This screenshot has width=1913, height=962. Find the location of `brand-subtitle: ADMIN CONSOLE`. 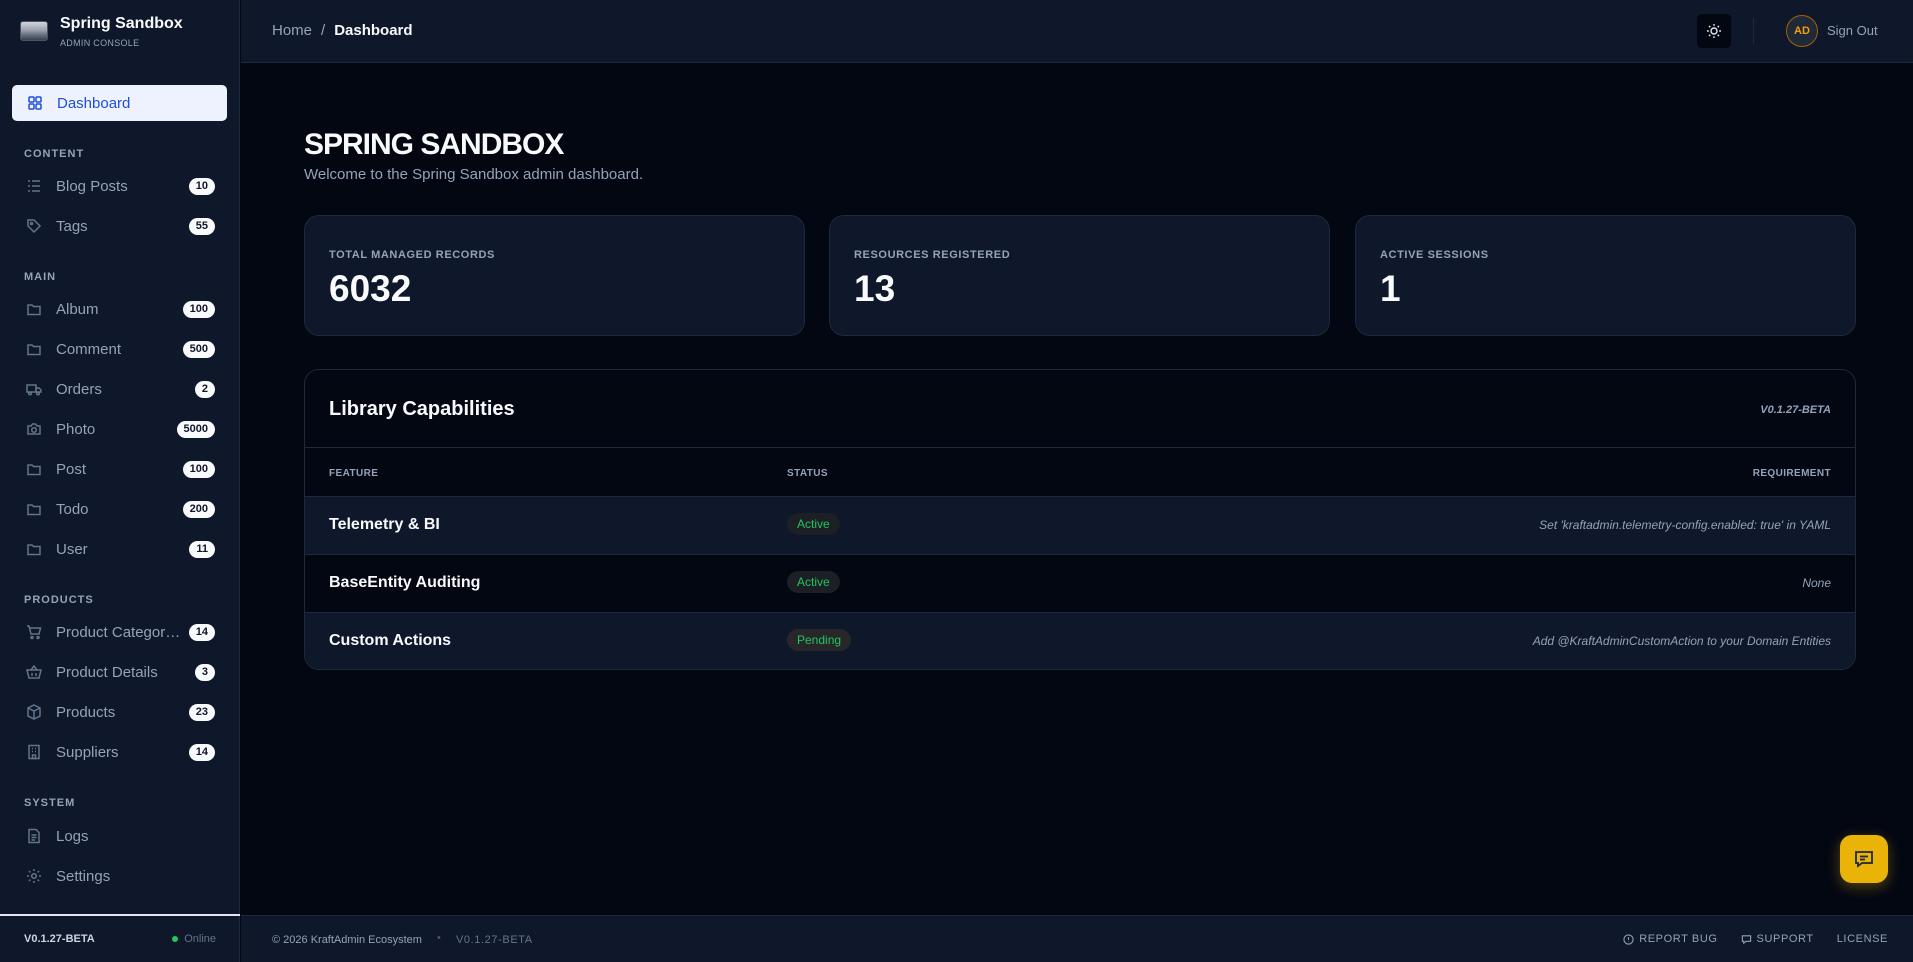

brand-subtitle: ADMIN CONSOLE is located at coordinates (100, 42).